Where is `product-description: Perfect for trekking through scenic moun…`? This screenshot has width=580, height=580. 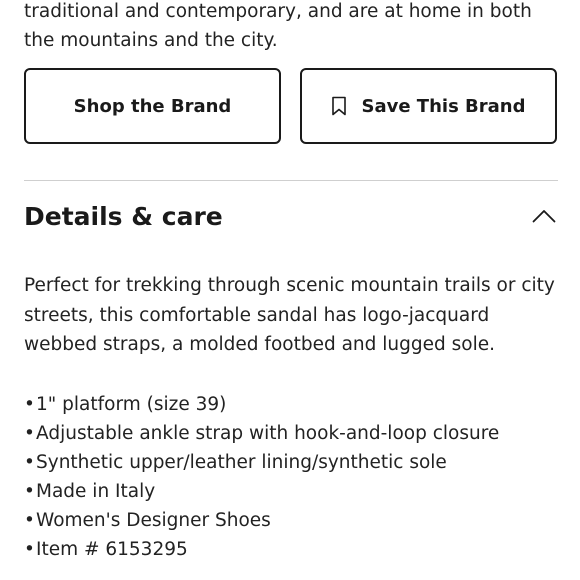
product-description: Perfect for trekking through scenic moun… is located at coordinates (289, 315).